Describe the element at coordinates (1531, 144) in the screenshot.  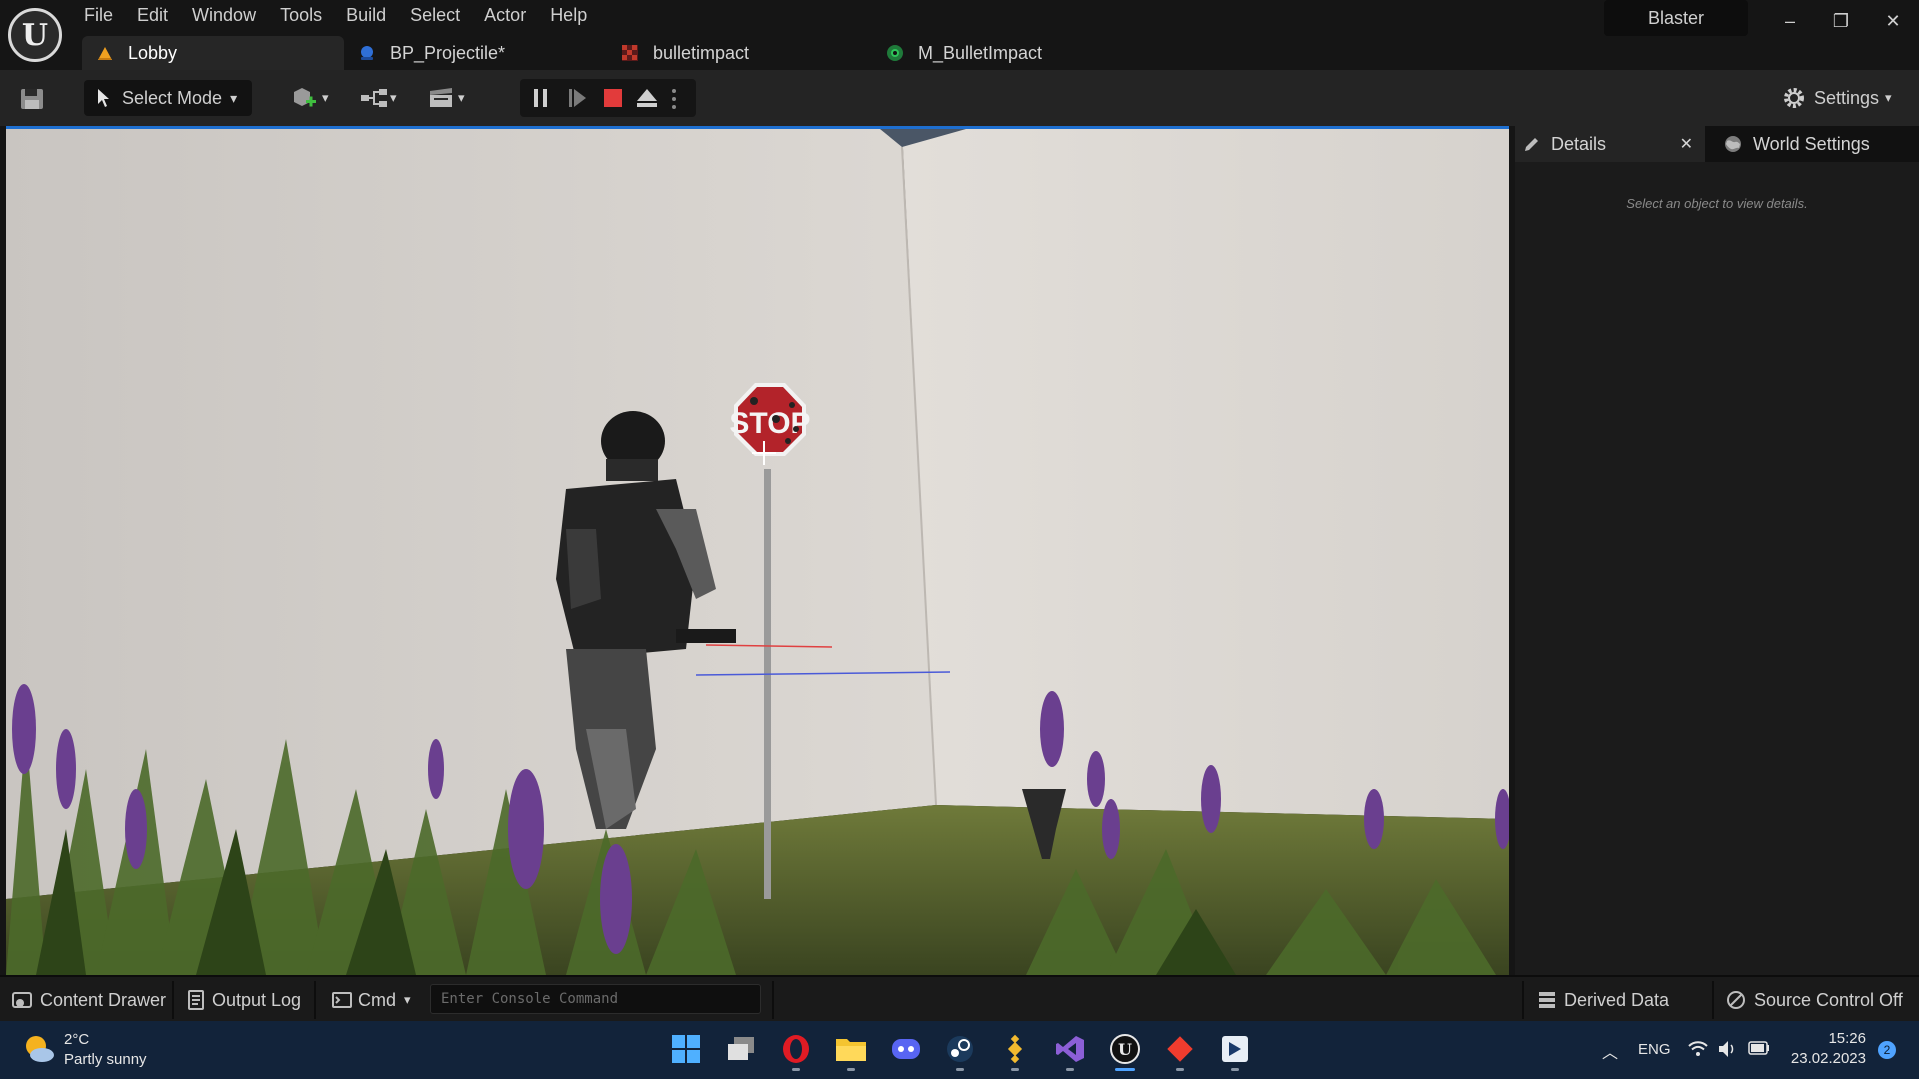
I see `pencil-icon` at that location.